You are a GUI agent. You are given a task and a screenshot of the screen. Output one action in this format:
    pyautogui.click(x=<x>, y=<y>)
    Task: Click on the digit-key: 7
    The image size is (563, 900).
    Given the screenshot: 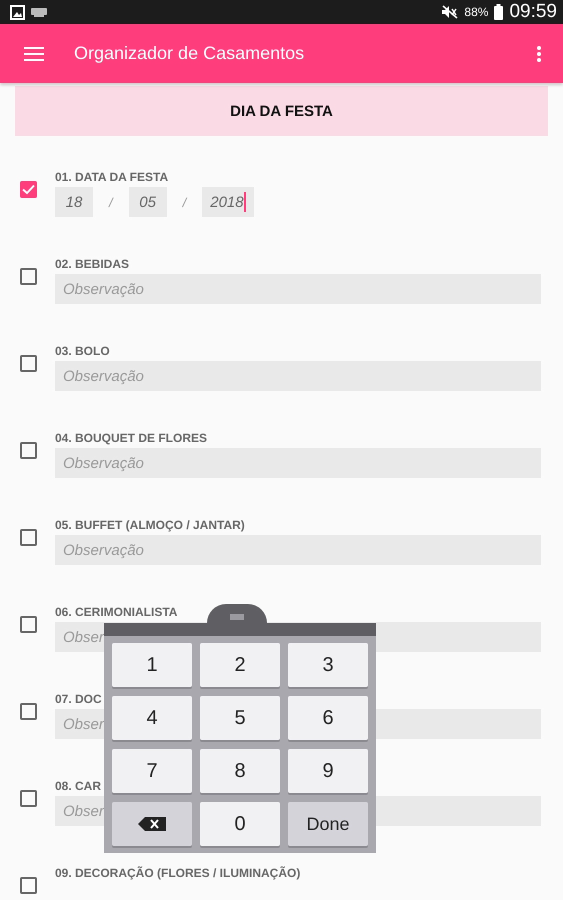 What is the action you would take?
    pyautogui.click(x=152, y=771)
    